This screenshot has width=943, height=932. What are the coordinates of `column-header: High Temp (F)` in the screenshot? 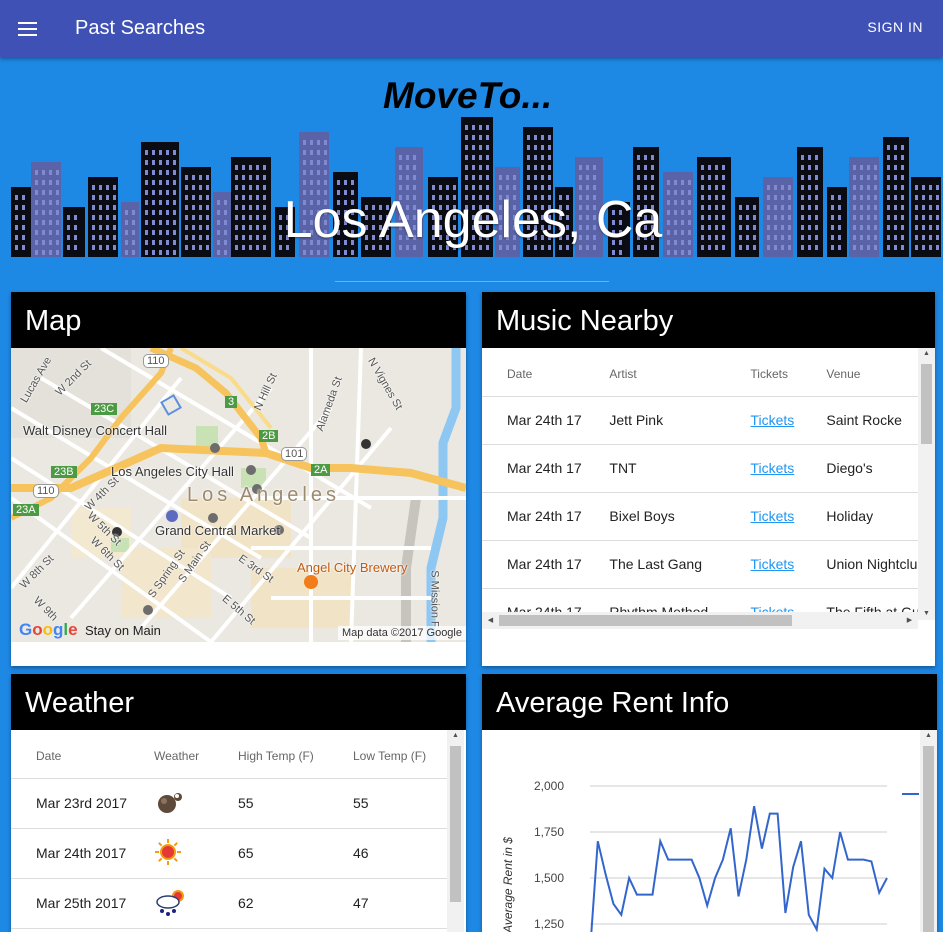 It's located at (295, 754).